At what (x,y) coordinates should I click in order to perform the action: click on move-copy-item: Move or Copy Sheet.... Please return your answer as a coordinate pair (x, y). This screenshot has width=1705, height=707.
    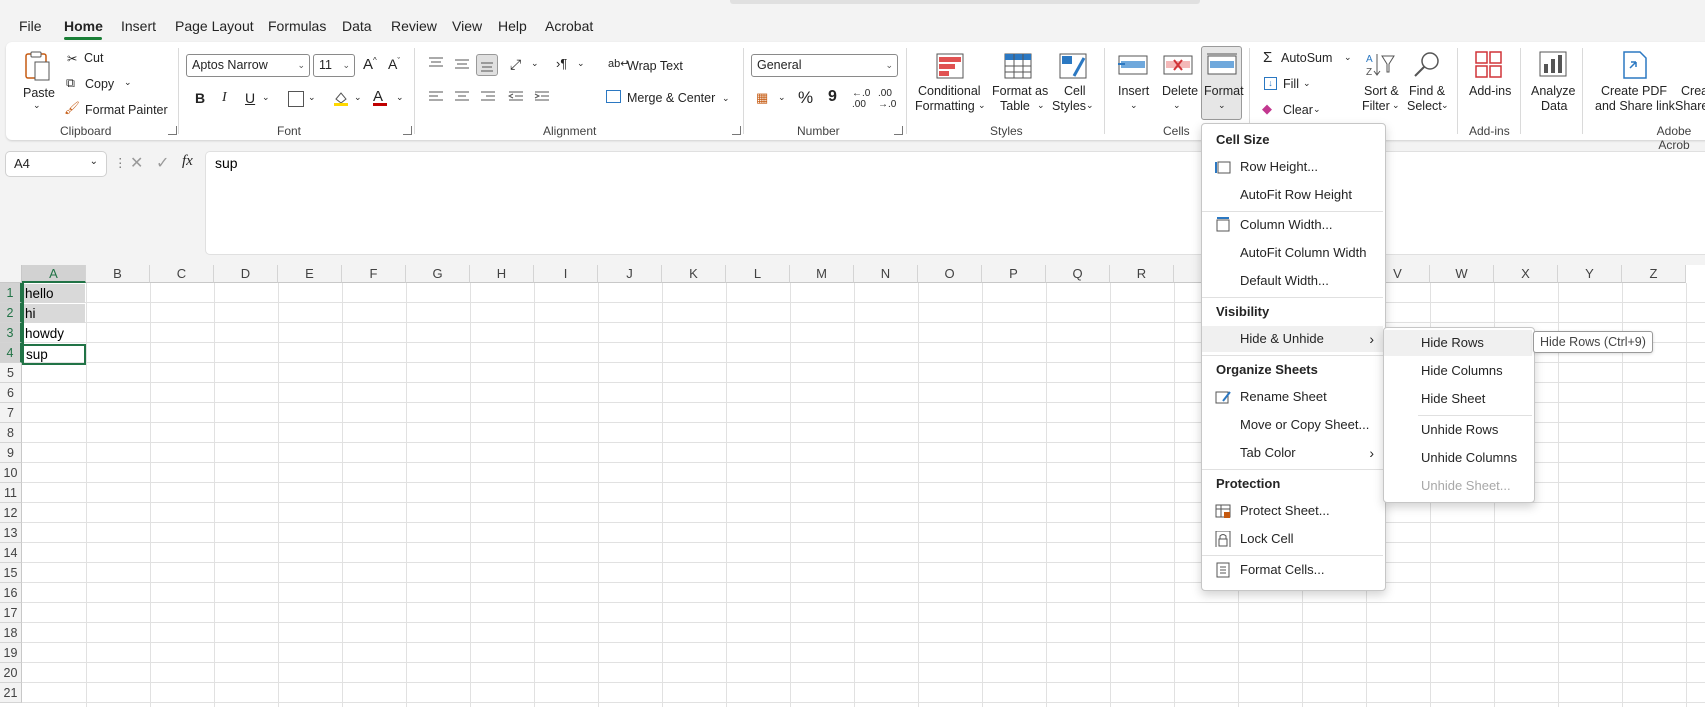
    Looking at the image, I should click on (1292, 425).